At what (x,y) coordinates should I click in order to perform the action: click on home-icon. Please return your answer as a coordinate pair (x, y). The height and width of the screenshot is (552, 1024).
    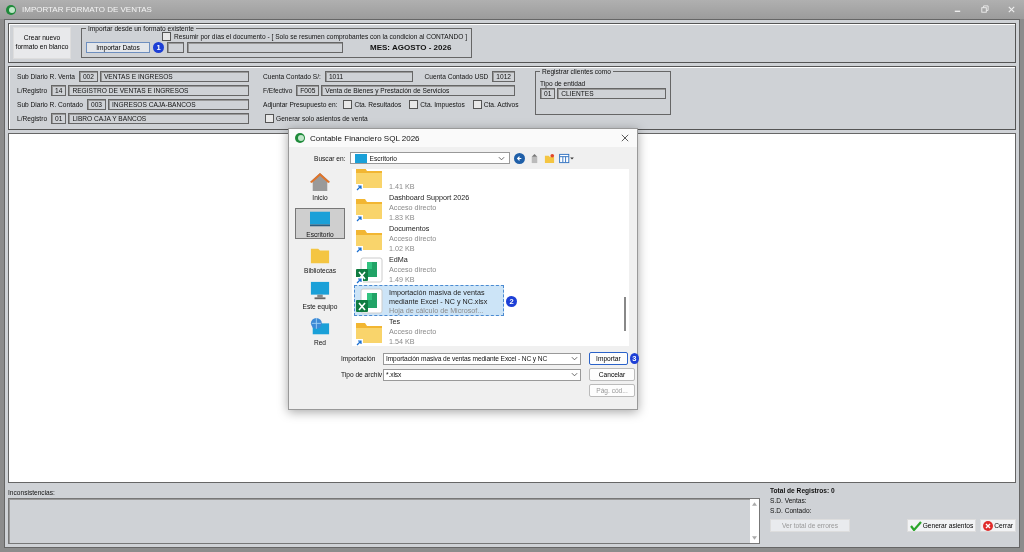
    Looking at the image, I should click on (320, 182).